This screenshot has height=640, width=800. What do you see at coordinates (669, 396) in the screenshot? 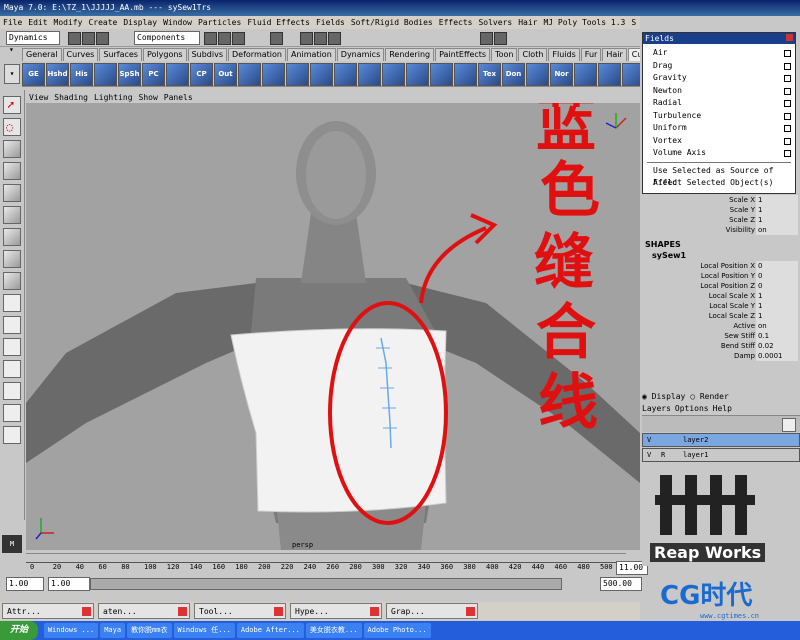
I see `display-label: Display` at bounding box center [669, 396].